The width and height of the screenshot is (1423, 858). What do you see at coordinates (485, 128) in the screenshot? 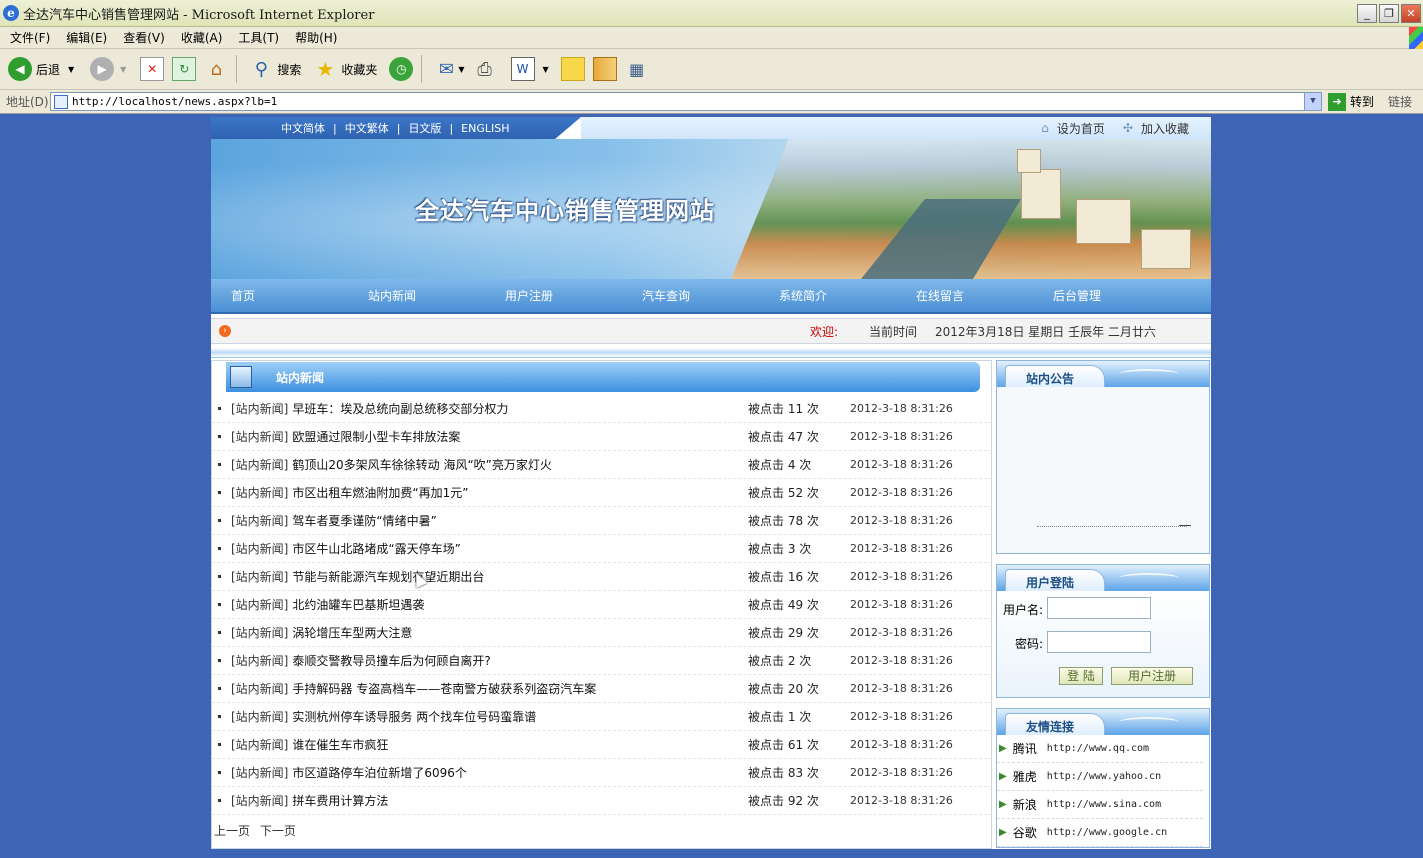
I see `lang-english-link: ENGLISH` at bounding box center [485, 128].